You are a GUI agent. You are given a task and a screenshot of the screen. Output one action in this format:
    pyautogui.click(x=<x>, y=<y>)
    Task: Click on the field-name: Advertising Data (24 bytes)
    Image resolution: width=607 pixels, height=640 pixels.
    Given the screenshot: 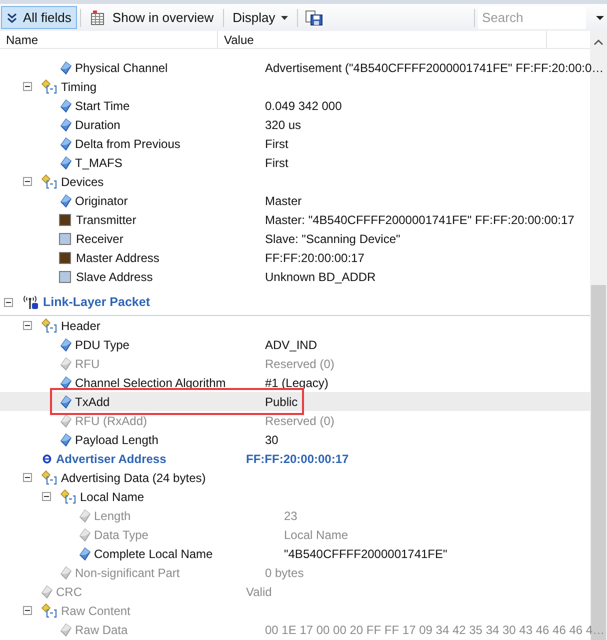 What is the action you would take?
    pyautogui.click(x=133, y=477)
    